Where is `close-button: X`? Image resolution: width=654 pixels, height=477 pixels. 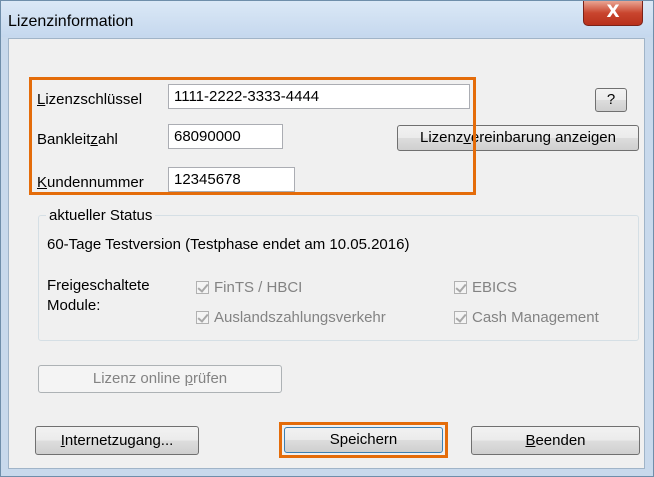 close-button: X is located at coordinates (613, 13).